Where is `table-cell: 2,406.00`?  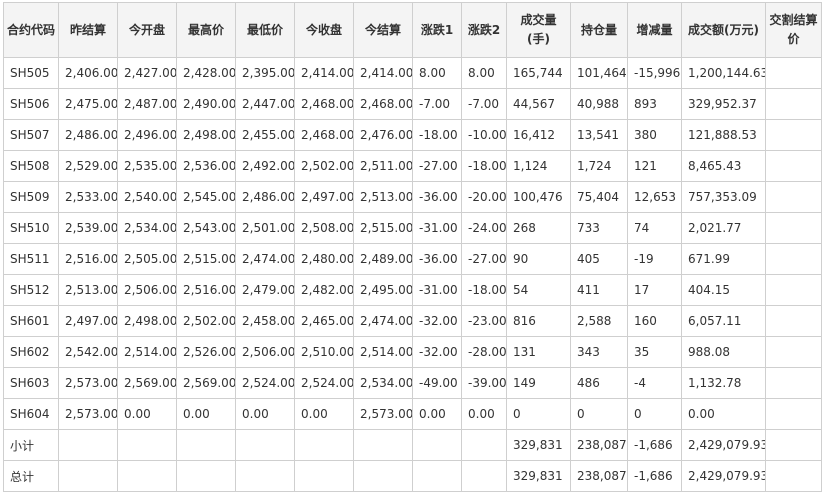 table-cell: 2,406.00 is located at coordinates (88, 73).